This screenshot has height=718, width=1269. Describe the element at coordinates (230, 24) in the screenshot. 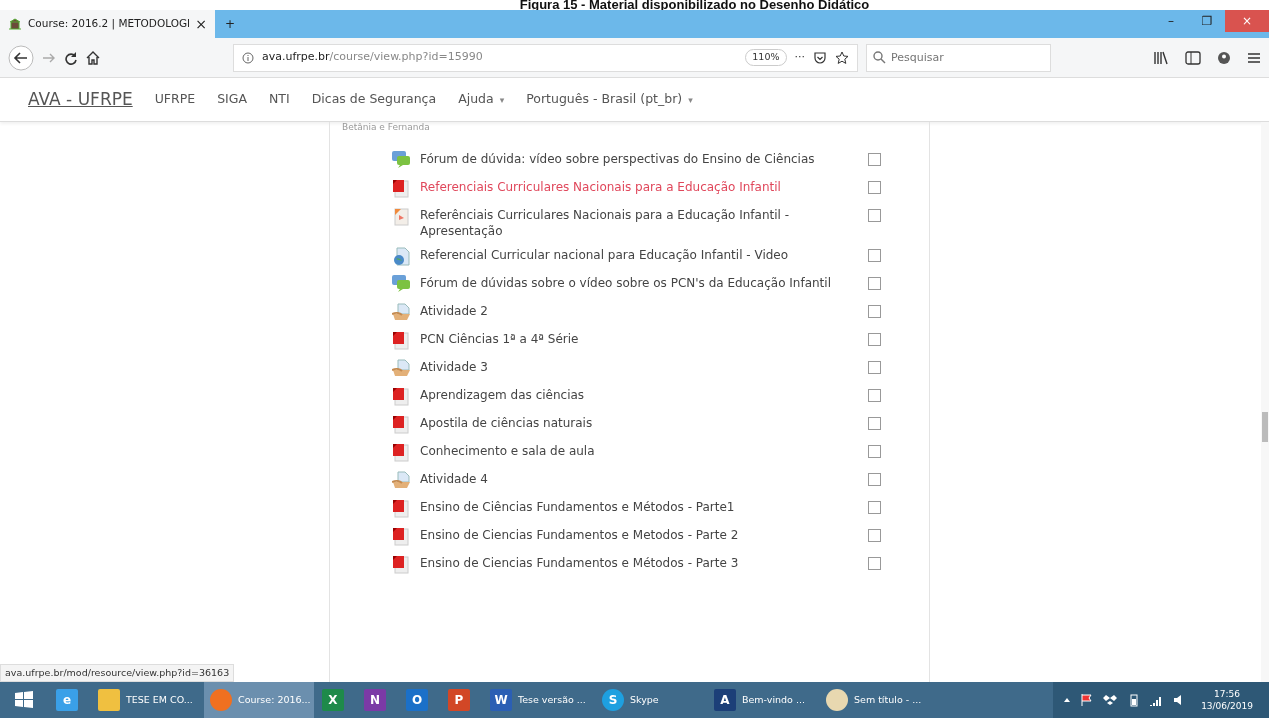

I see `new-tab-button: +` at that location.